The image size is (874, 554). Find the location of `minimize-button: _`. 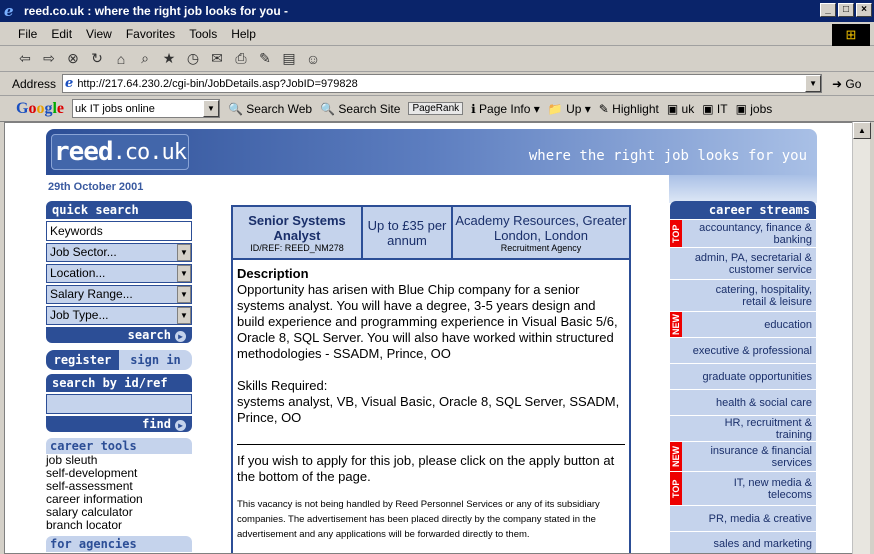

minimize-button: _ is located at coordinates (828, 10).